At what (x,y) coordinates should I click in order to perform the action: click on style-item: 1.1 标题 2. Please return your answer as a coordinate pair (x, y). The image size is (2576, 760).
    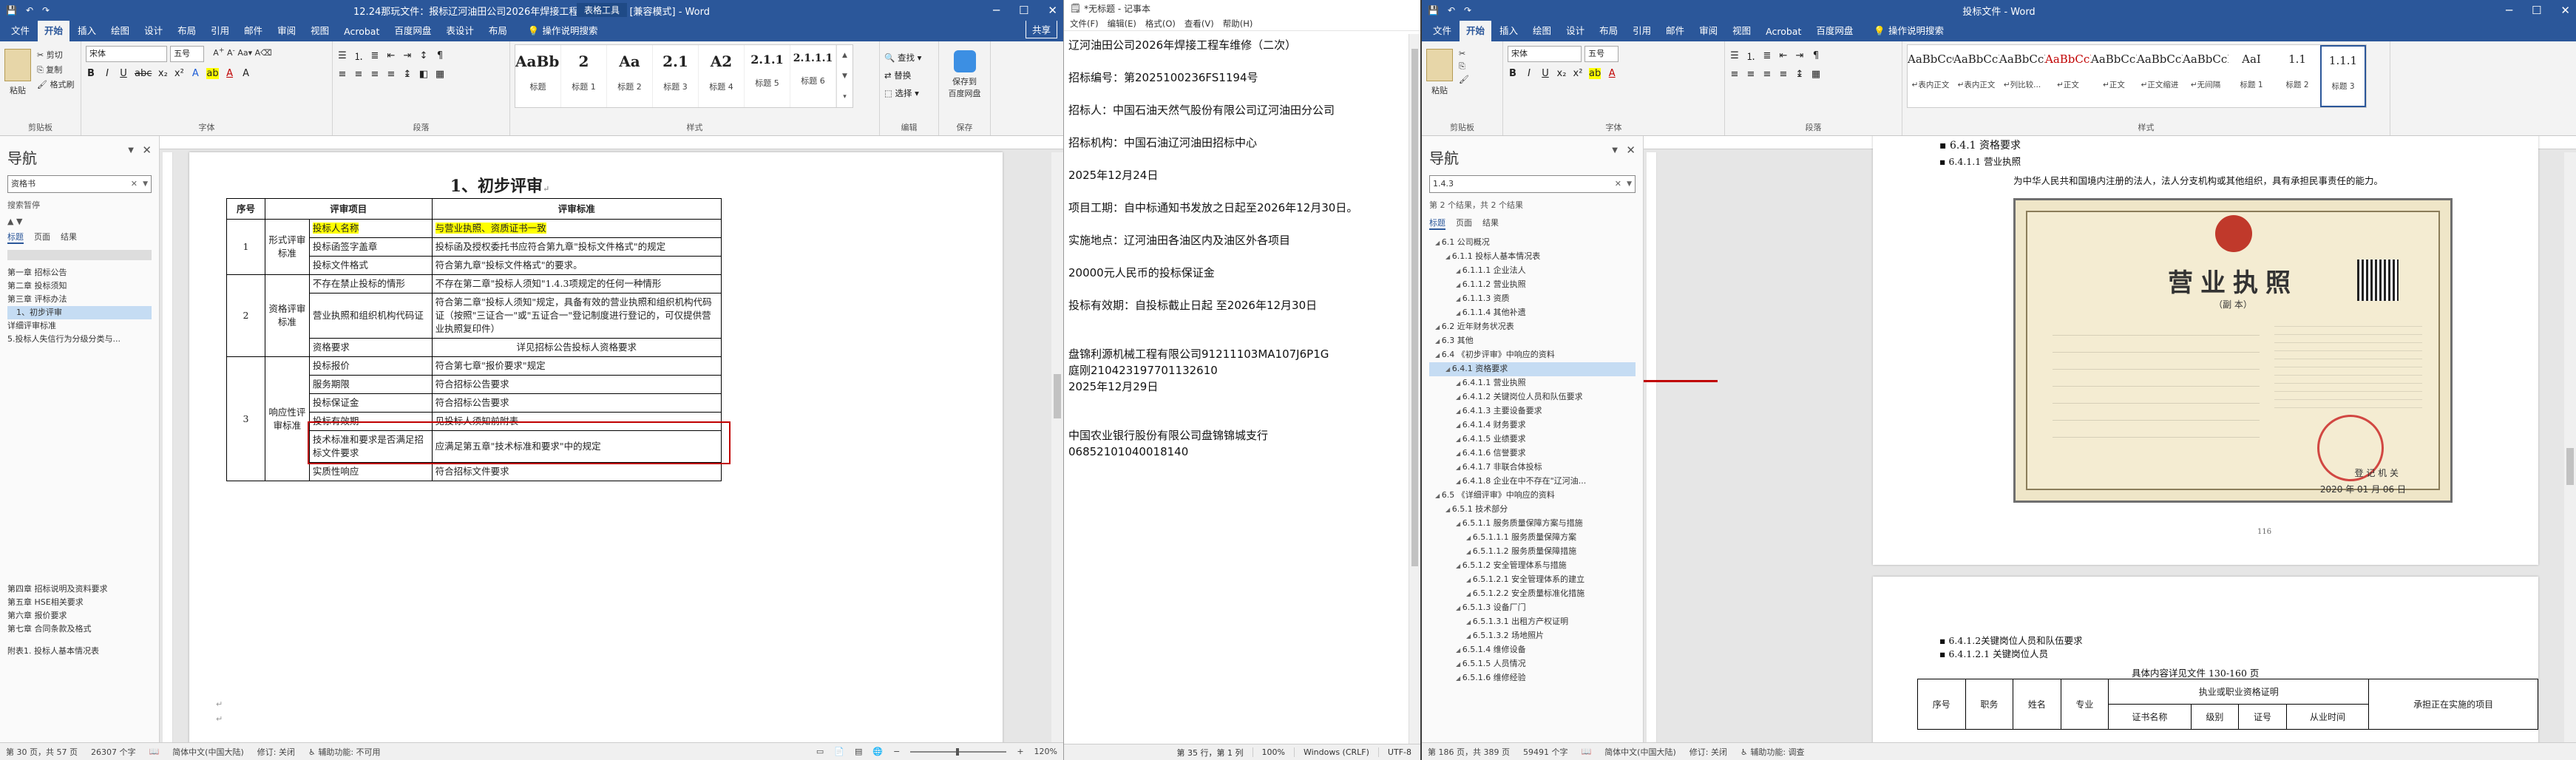
    Looking at the image, I should click on (2297, 76).